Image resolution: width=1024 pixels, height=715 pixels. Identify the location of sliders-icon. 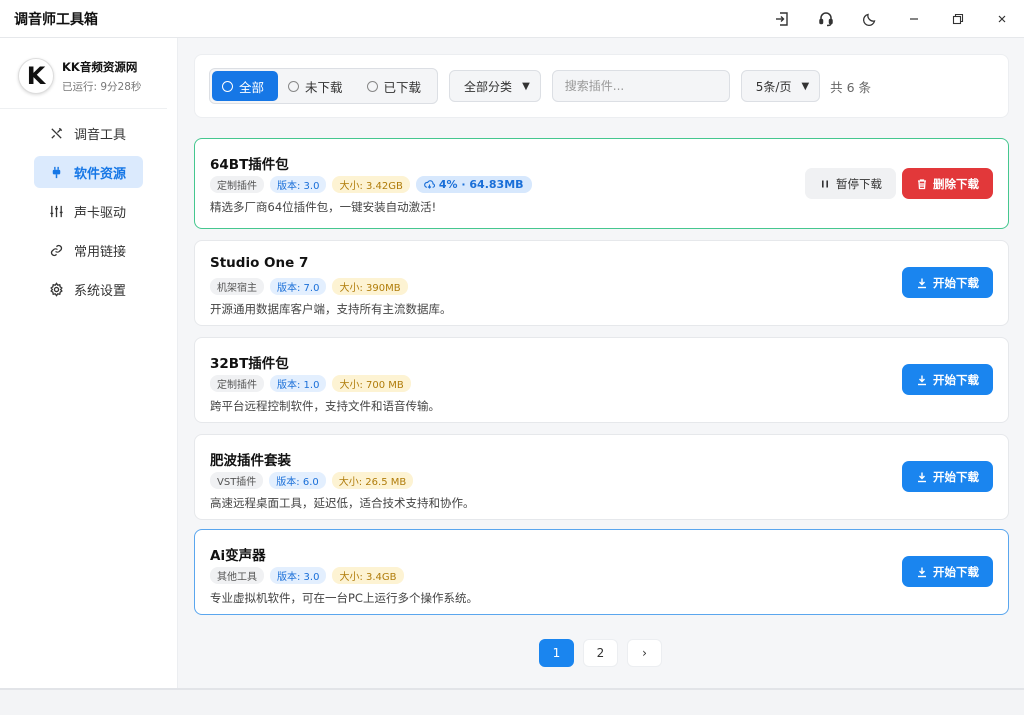
(56, 211).